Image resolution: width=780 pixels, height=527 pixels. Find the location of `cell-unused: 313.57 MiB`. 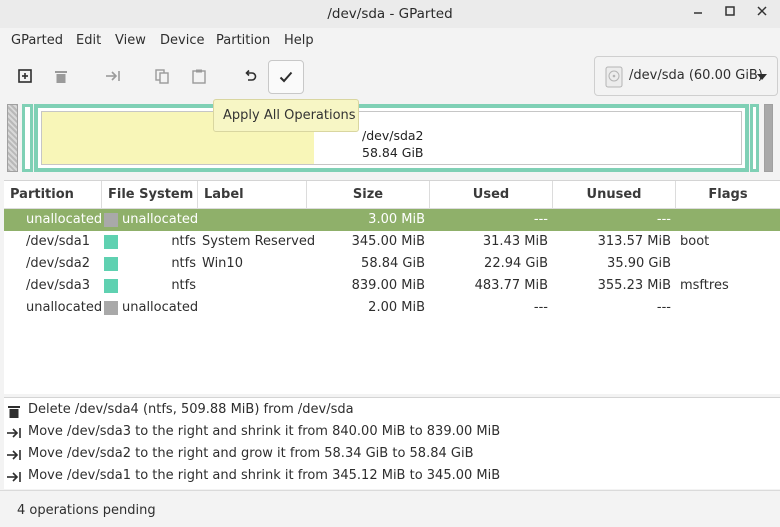

cell-unused: 313.57 MiB is located at coordinates (634, 241).